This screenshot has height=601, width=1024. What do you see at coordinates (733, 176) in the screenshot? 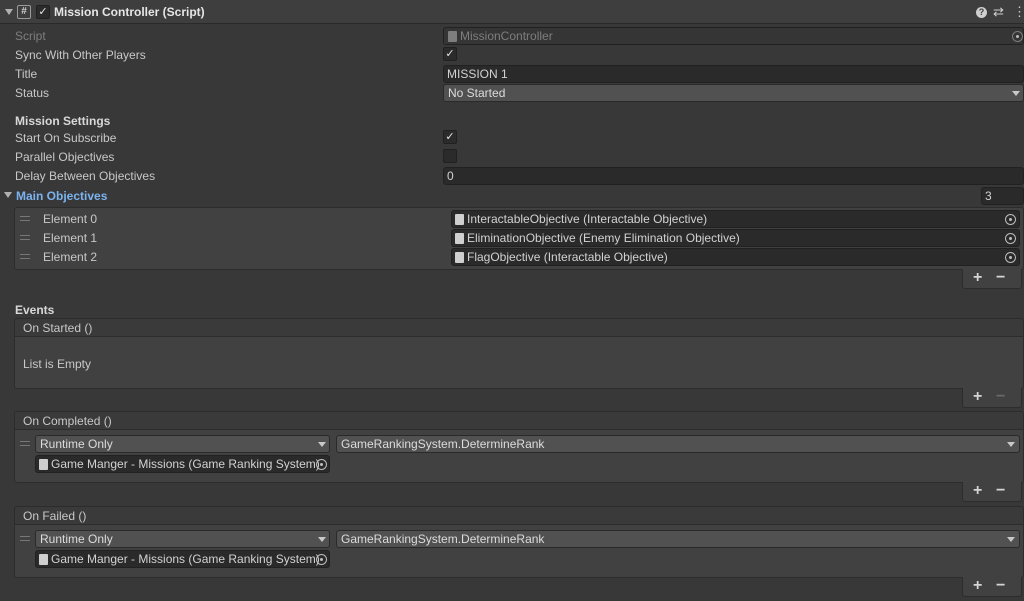
I see `delay-input: 0` at bounding box center [733, 176].